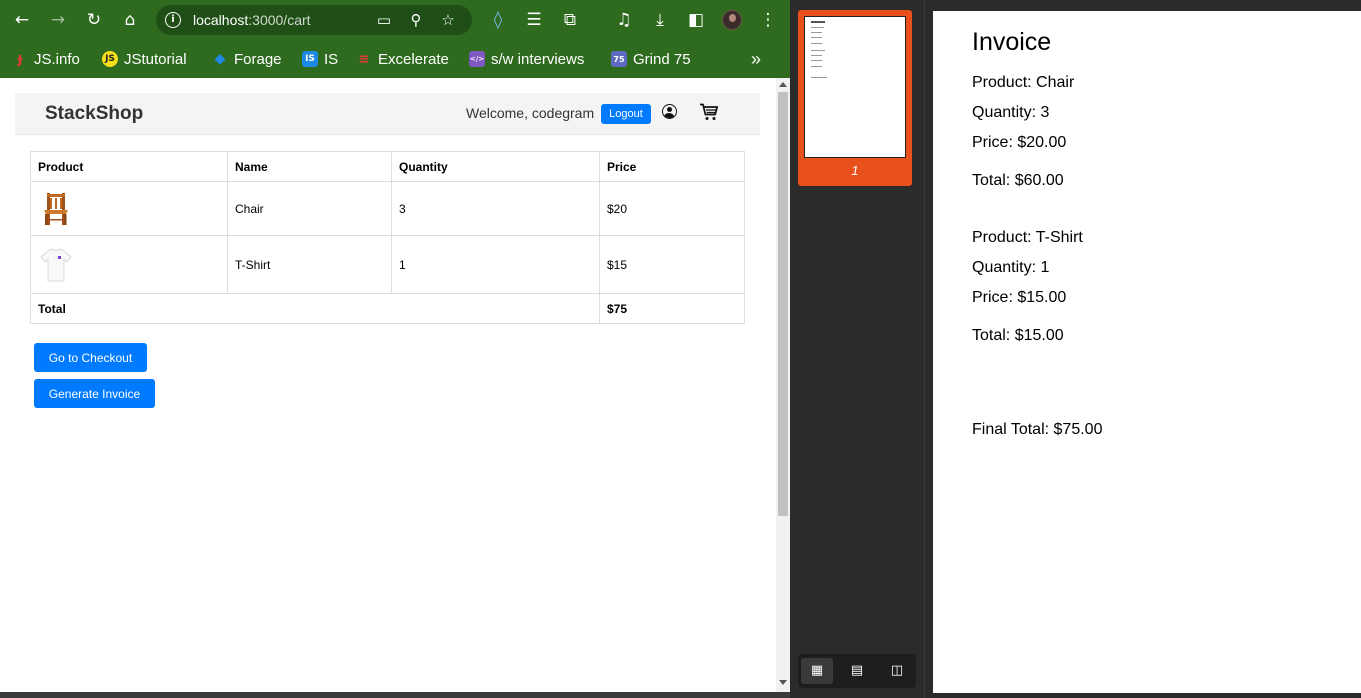  Describe the element at coordinates (756, 59) in the screenshot. I see `more-bookmarks-icon: »` at that location.